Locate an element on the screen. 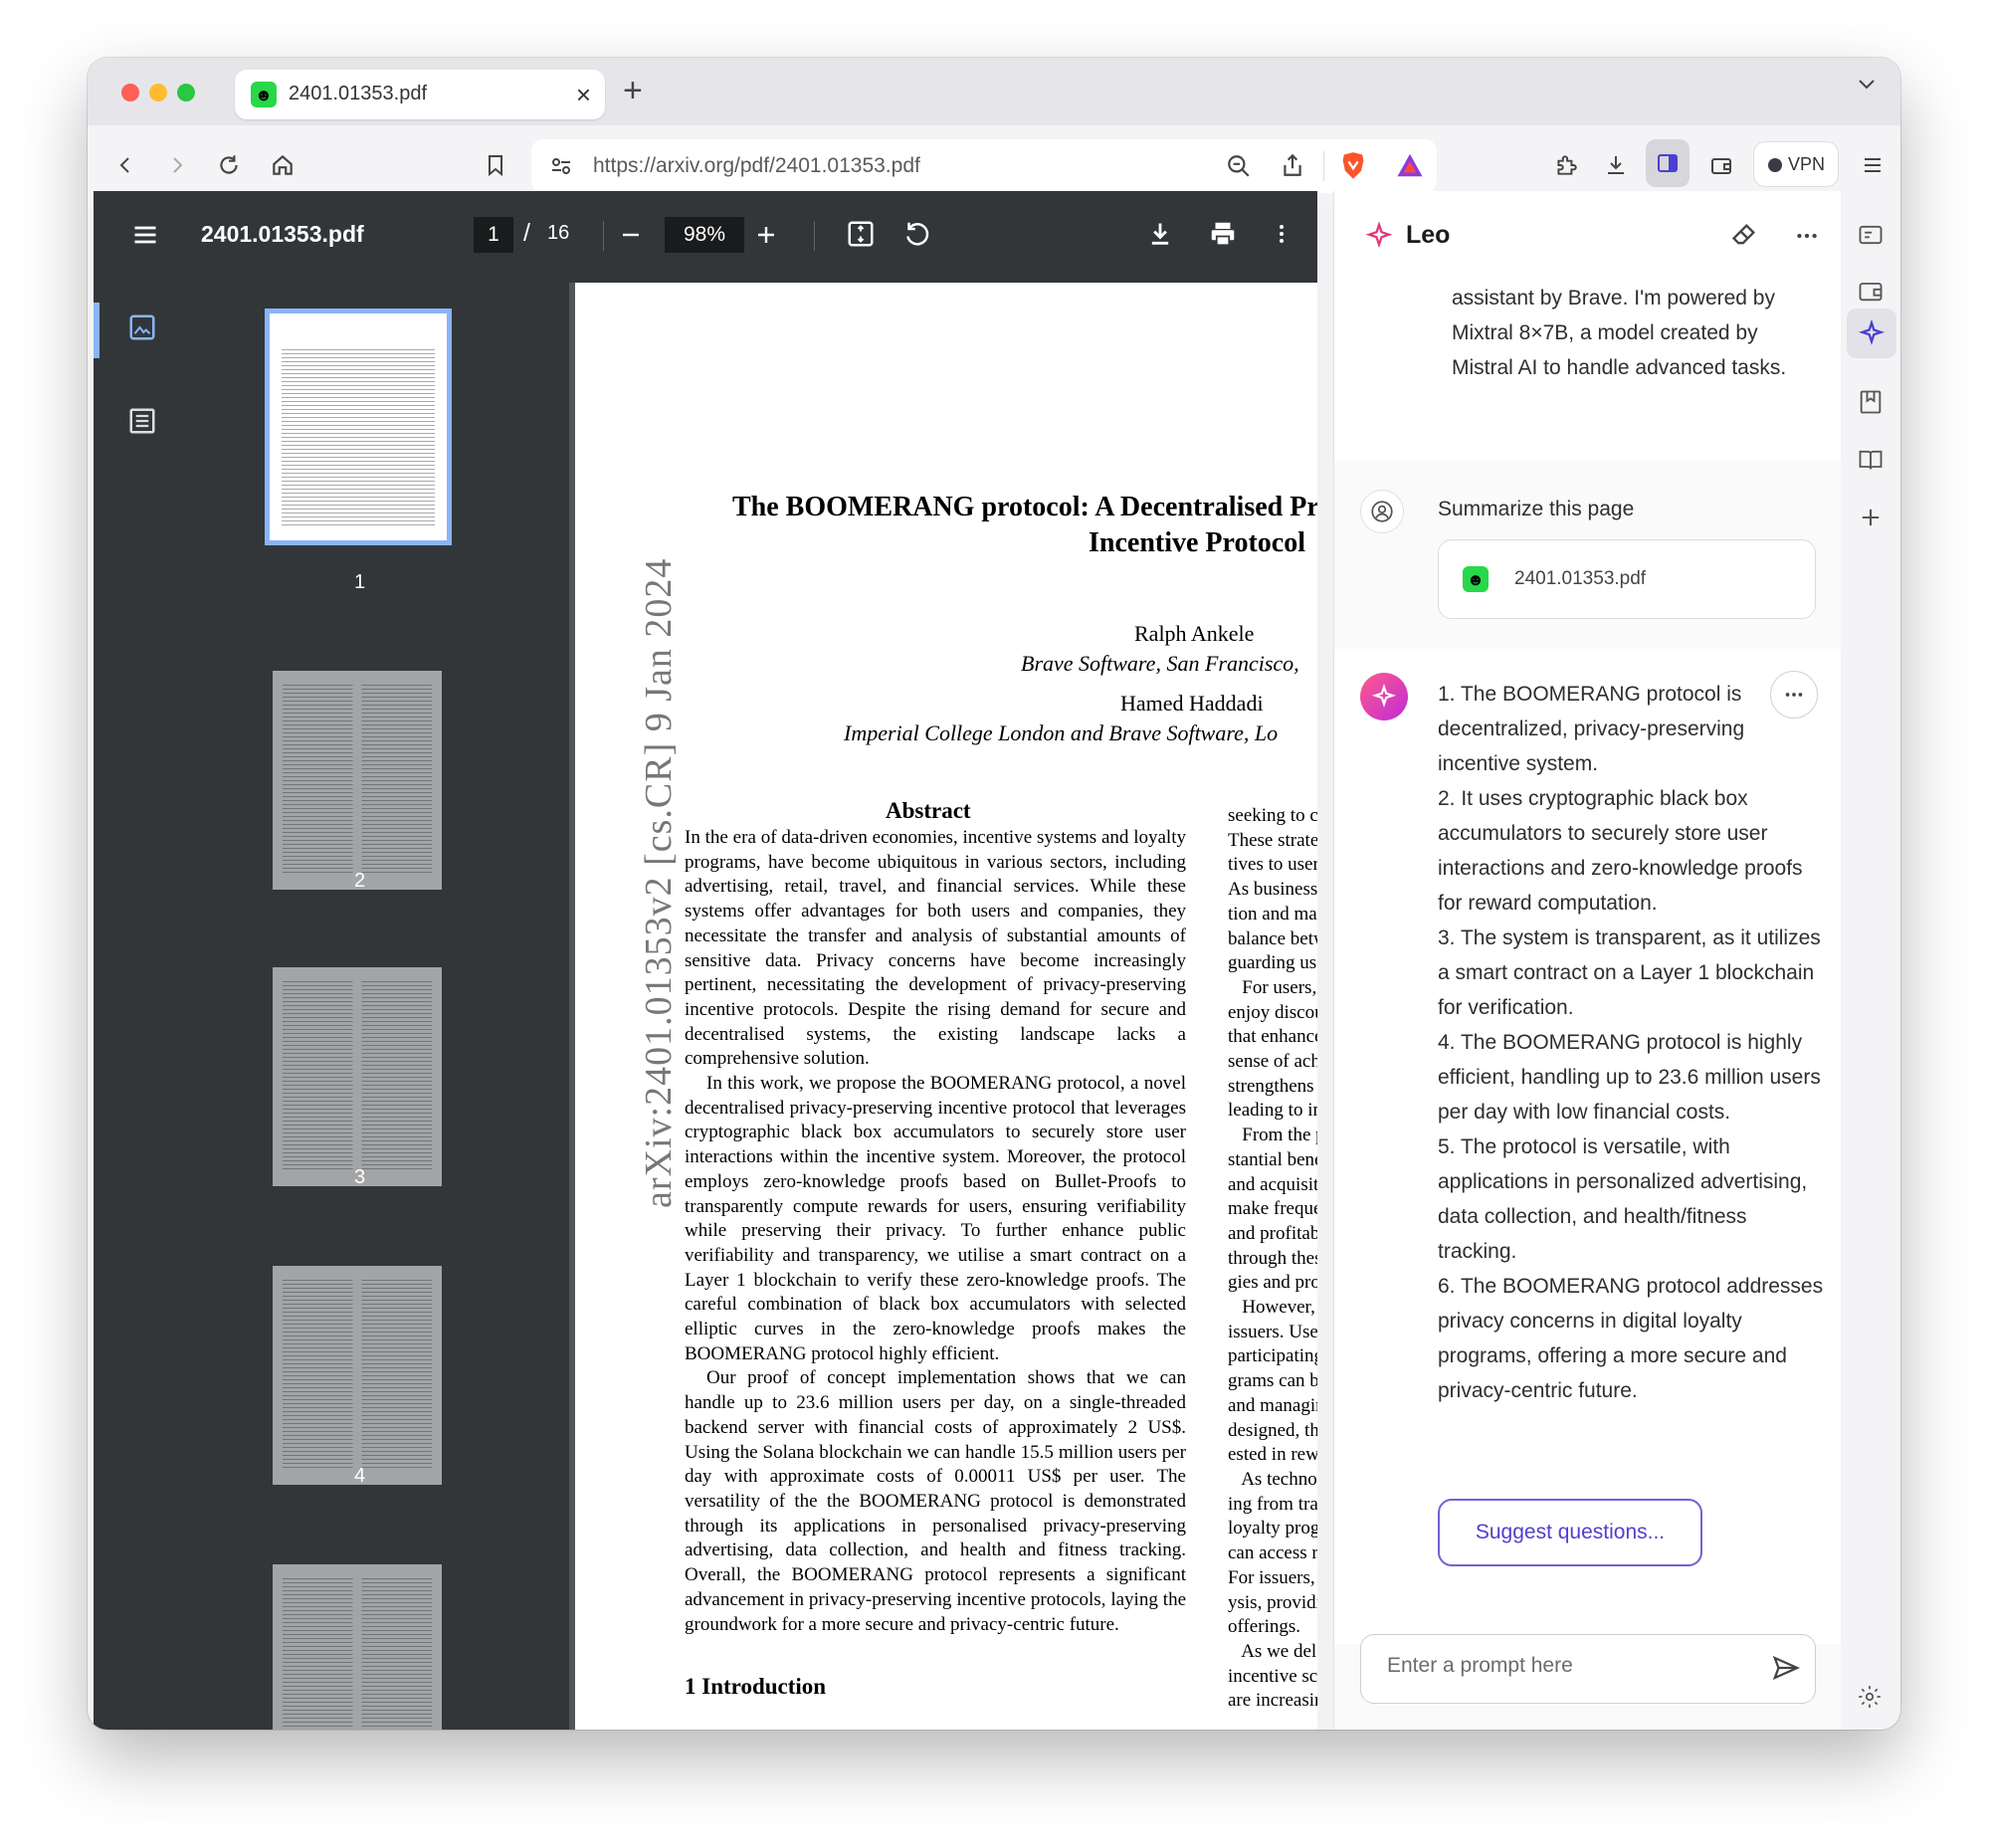  more-vert-icon is located at coordinates (1281, 234).